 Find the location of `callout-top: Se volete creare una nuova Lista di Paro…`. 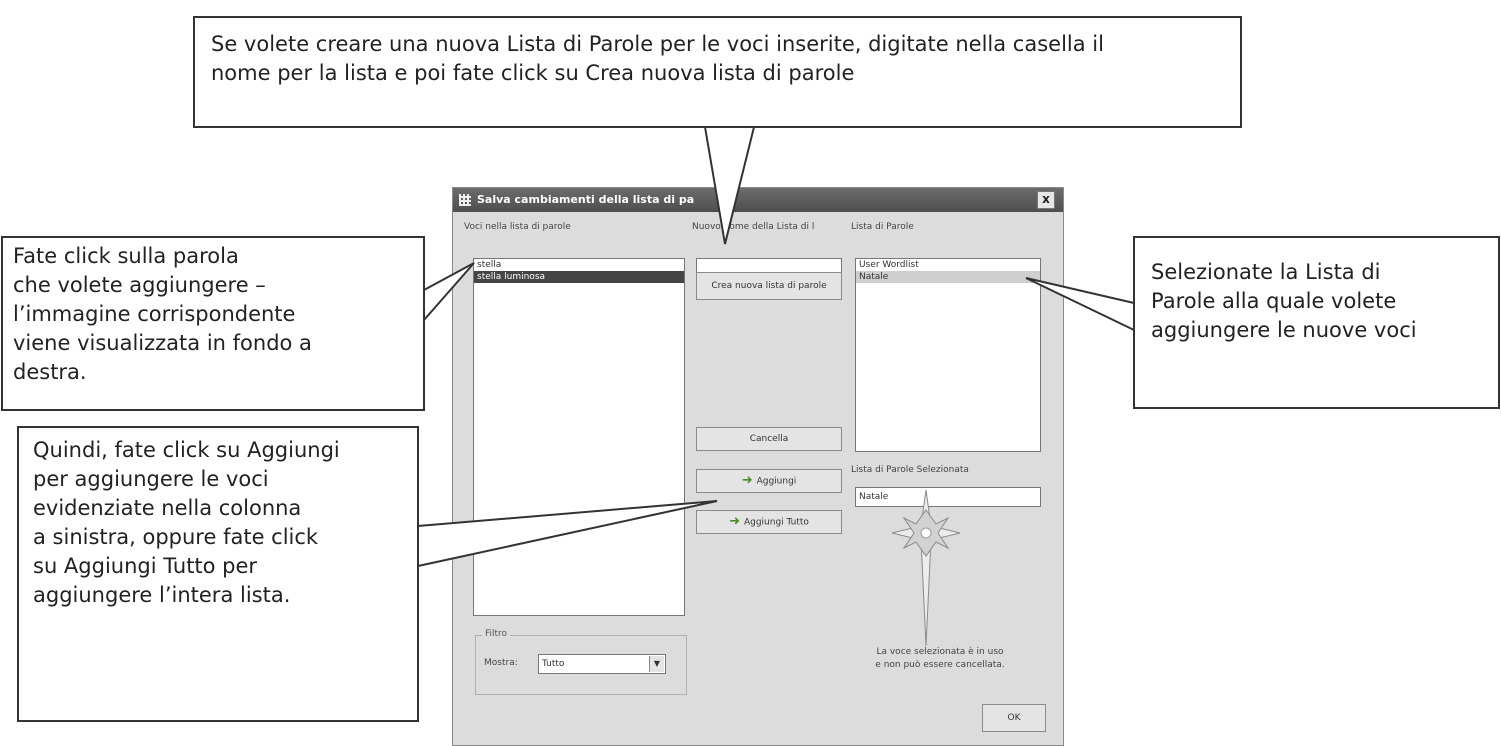

callout-top: Se volete creare una nuova Lista di Paro… is located at coordinates (717, 72).